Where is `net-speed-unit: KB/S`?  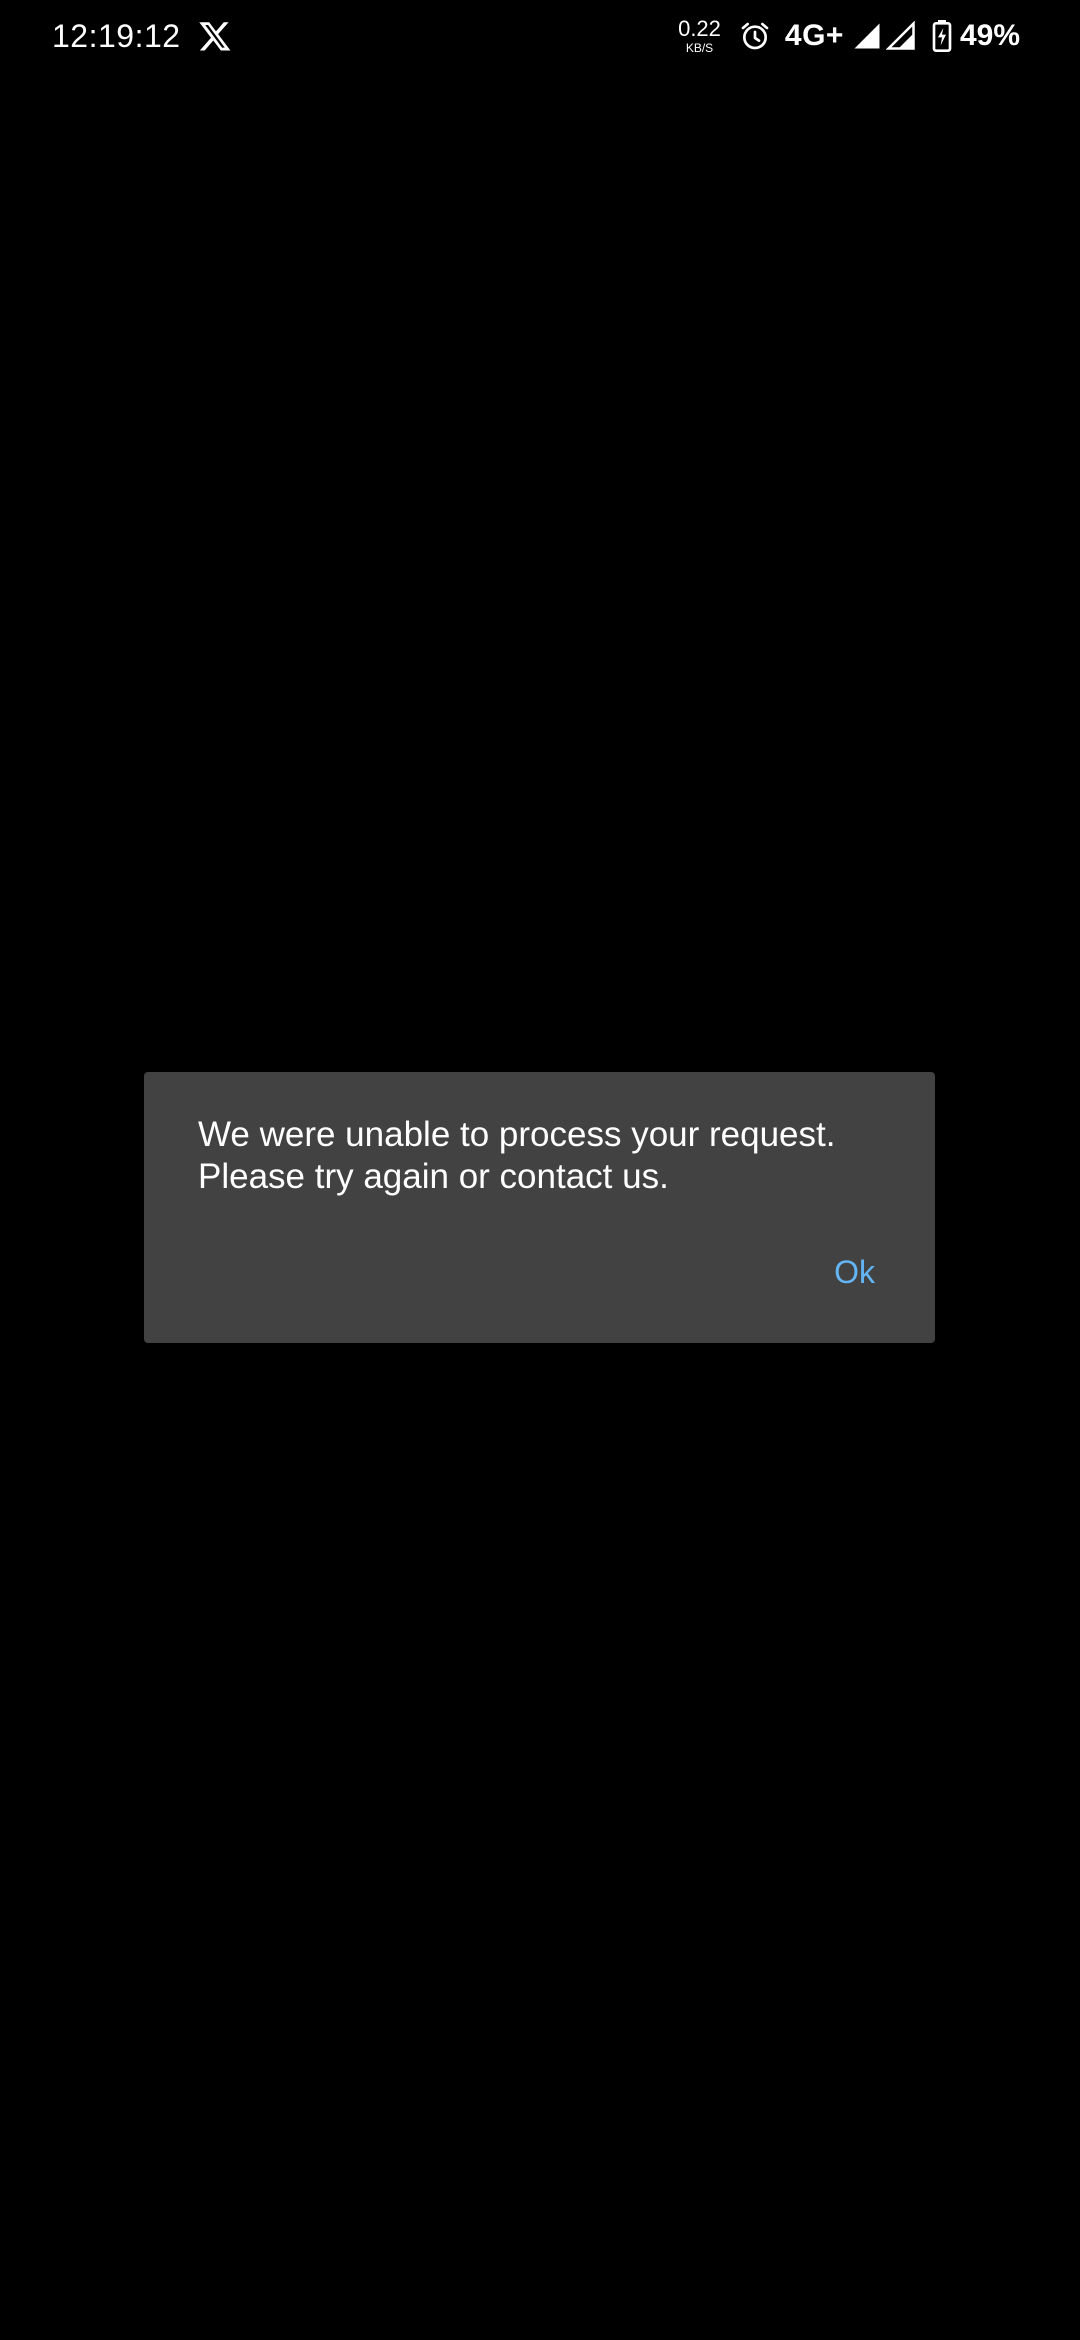
net-speed-unit: KB/S is located at coordinates (699, 48).